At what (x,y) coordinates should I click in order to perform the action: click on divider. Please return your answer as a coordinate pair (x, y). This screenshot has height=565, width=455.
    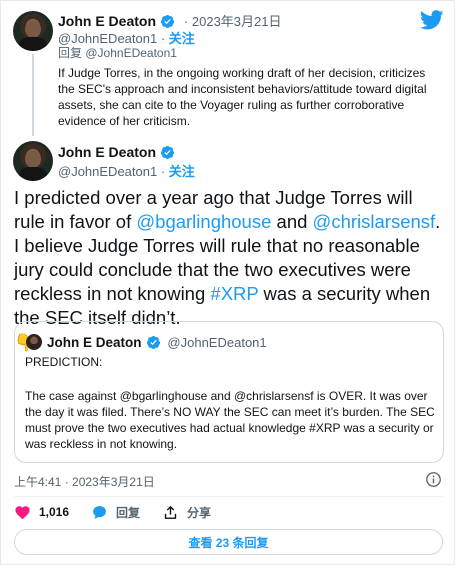
    Looking at the image, I should click on (228, 496).